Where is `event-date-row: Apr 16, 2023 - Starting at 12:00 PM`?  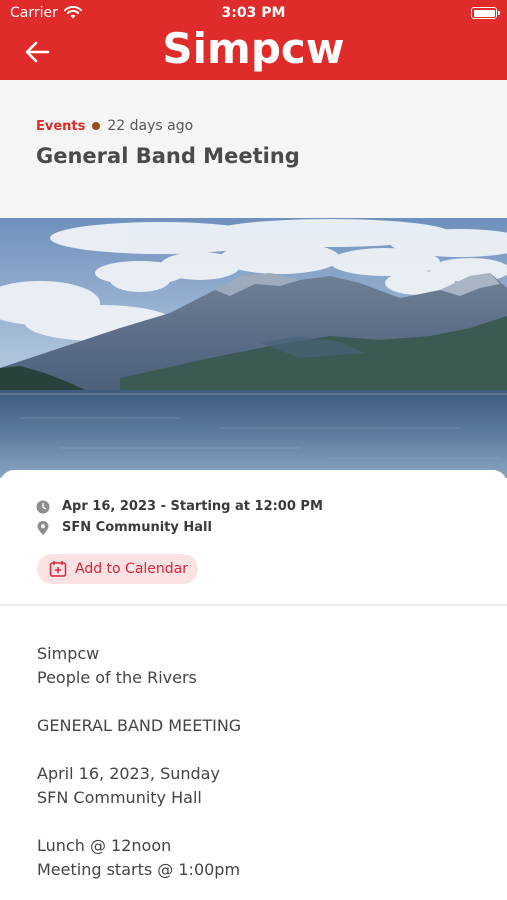
event-date-row: Apr 16, 2023 - Starting at 12:00 PM is located at coordinates (179, 506).